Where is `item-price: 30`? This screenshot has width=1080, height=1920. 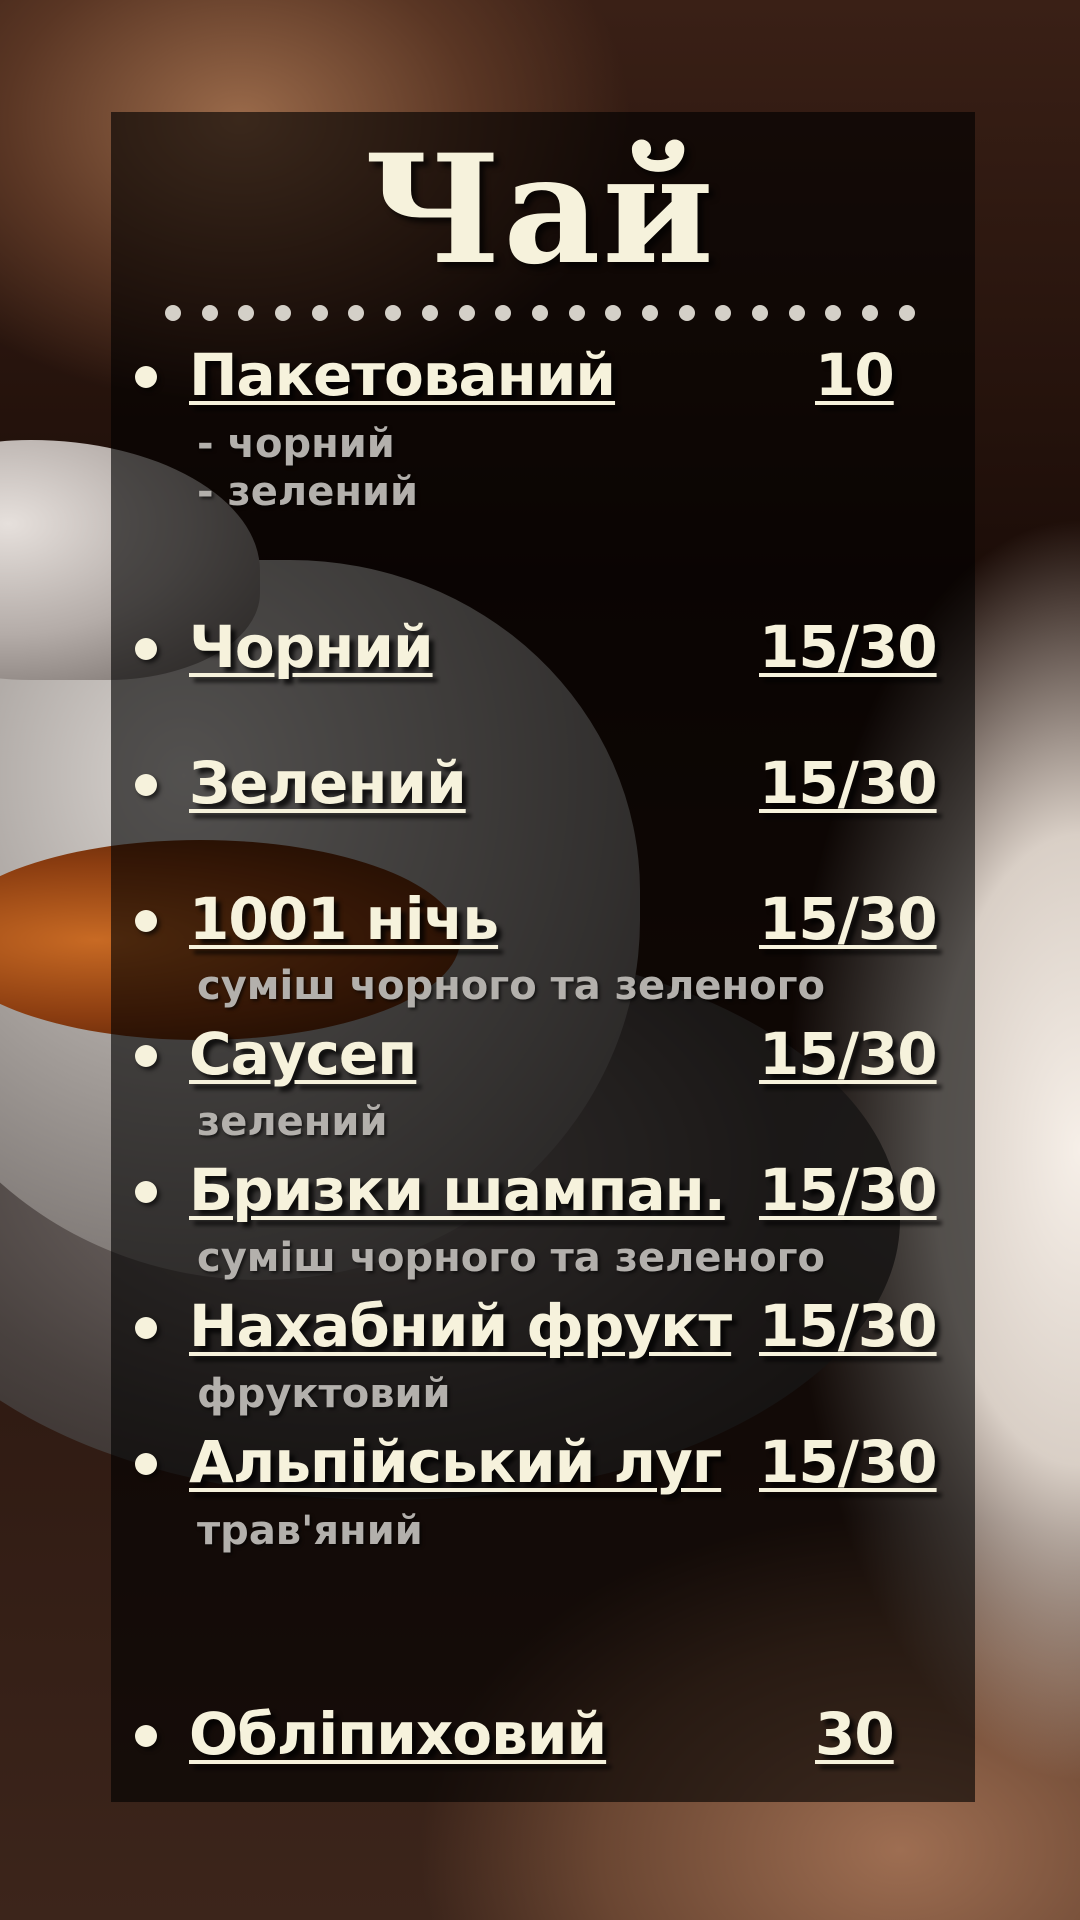 item-price: 30 is located at coordinates (855, 1734).